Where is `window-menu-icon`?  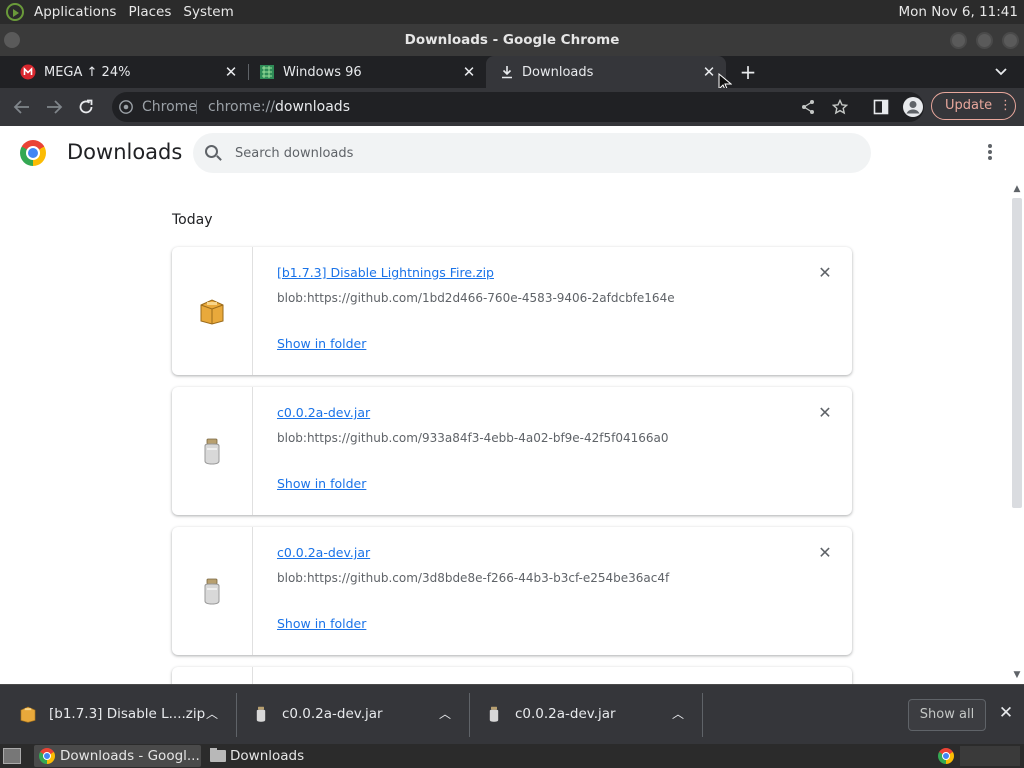 window-menu-icon is located at coordinates (12, 40).